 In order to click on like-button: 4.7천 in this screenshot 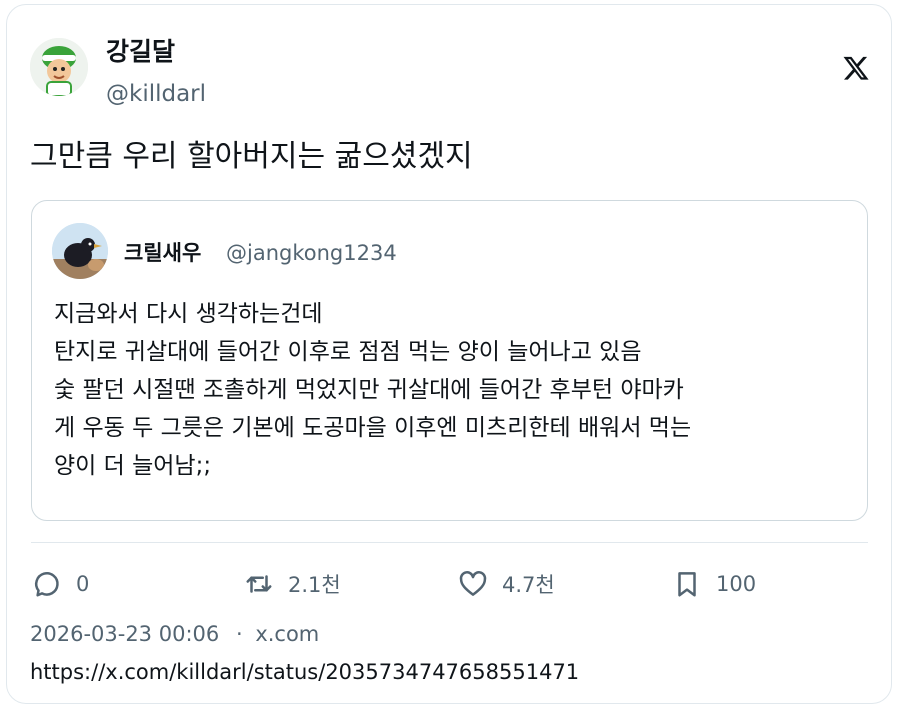, I will do `click(506, 584)`.